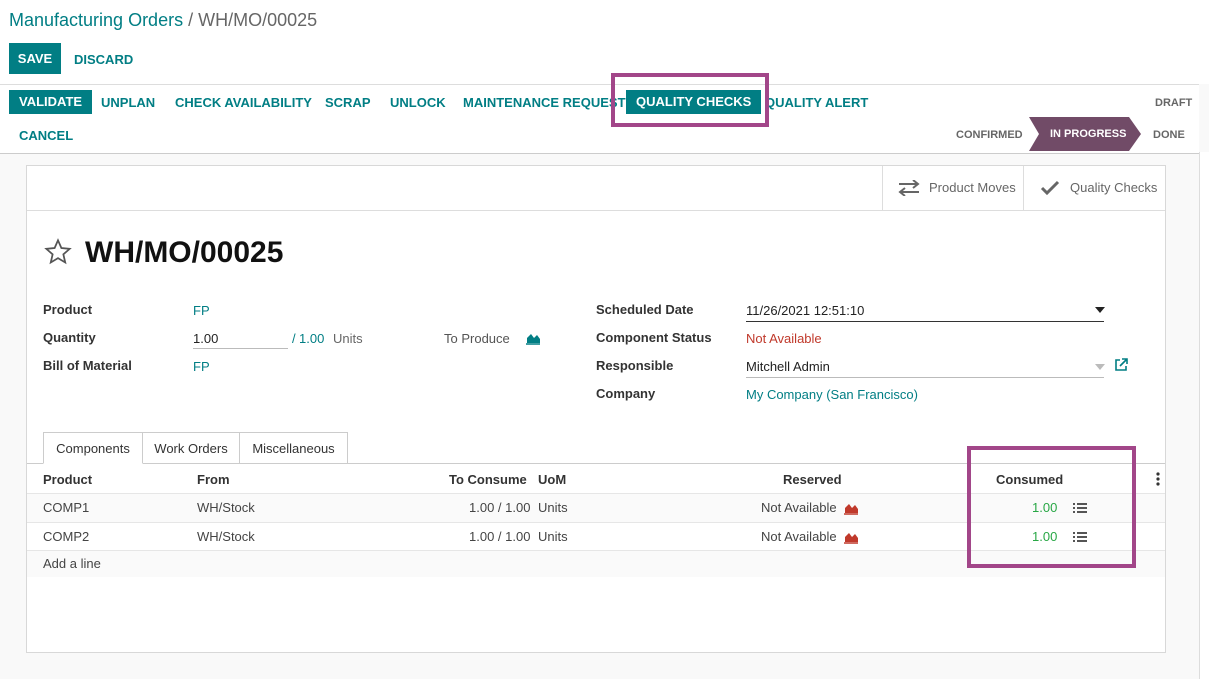 The width and height of the screenshot is (1209, 679). Describe the element at coordinates (816, 102) in the screenshot. I see `quality-alert-button: QUALITY ALERT` at that location.